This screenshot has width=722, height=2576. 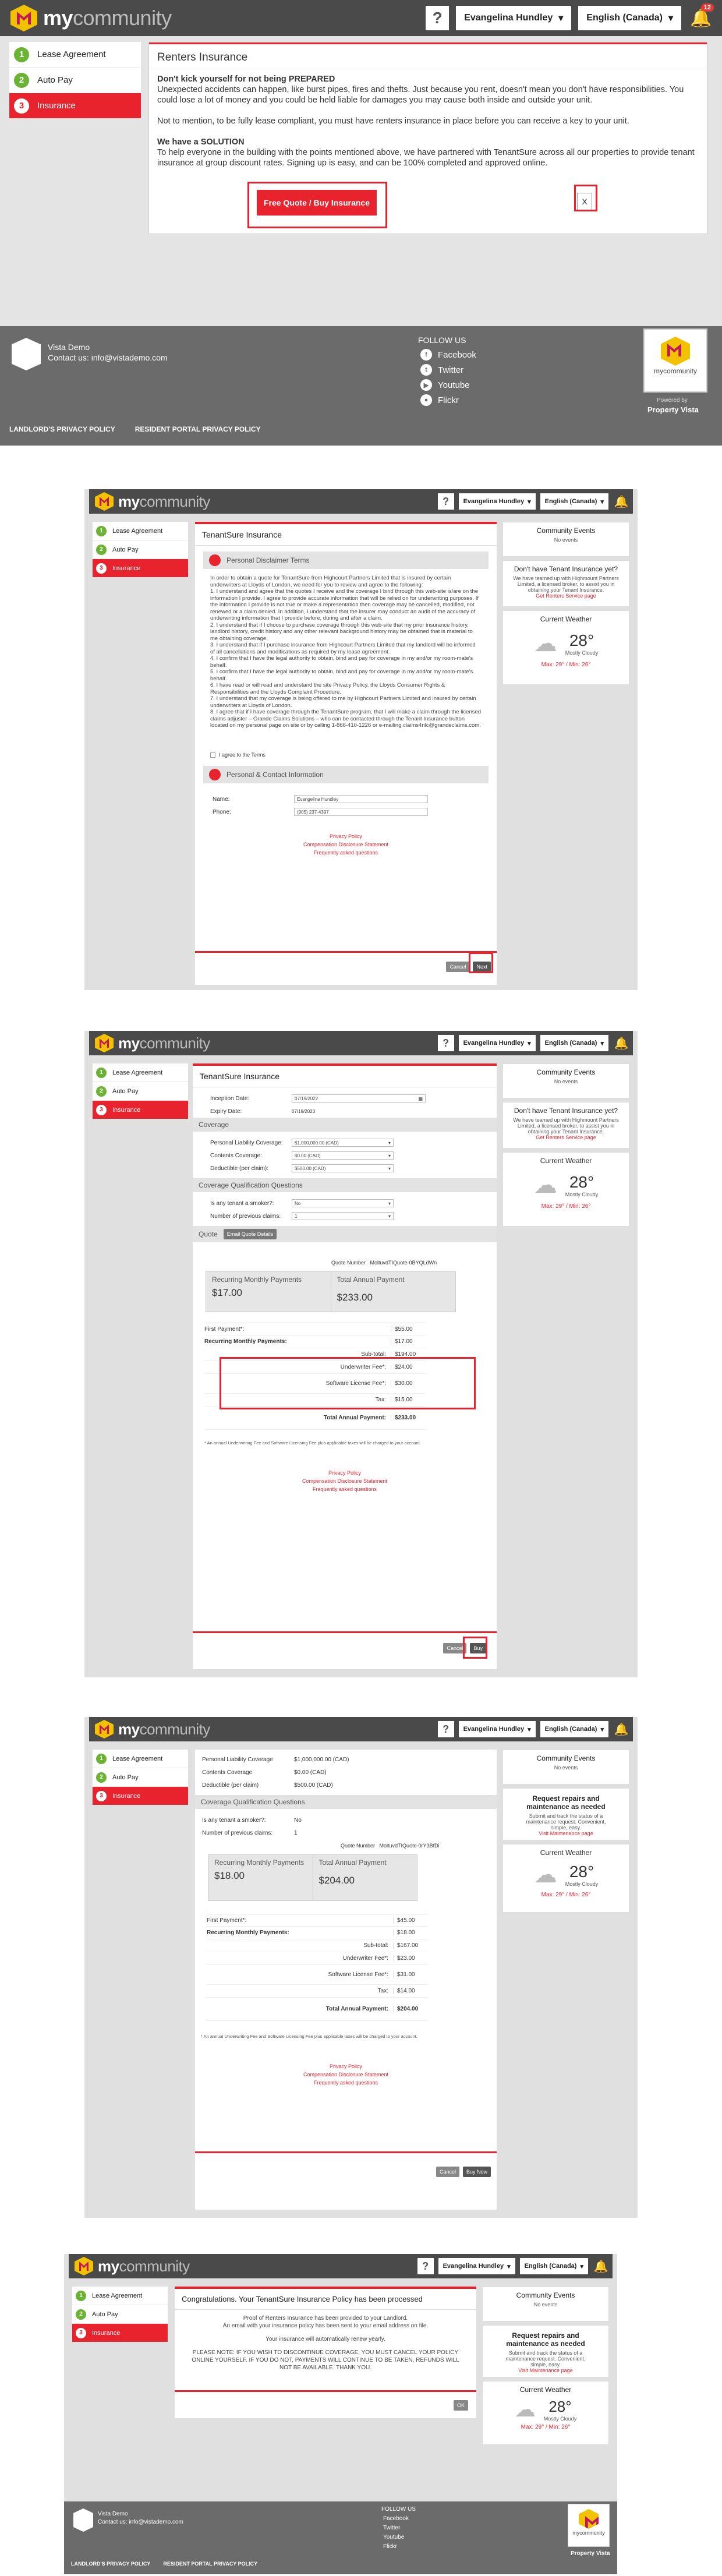 What do you see at coordinates (361, 812) in the screenshot?
I see `phone-field: (905) 237-4397` at bounding box center [361, 812].